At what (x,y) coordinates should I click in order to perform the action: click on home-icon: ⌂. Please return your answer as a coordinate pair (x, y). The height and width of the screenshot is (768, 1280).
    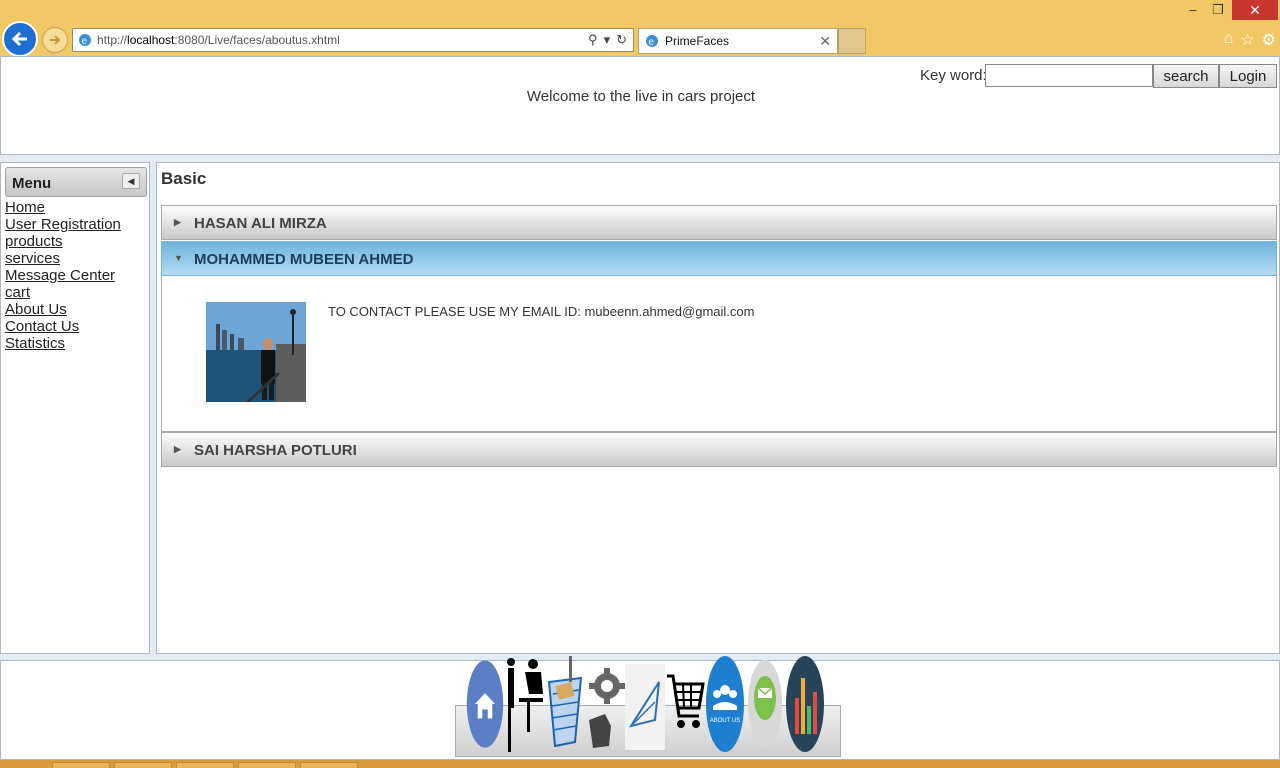
    Looking at the image, I should click on (1229, 40).